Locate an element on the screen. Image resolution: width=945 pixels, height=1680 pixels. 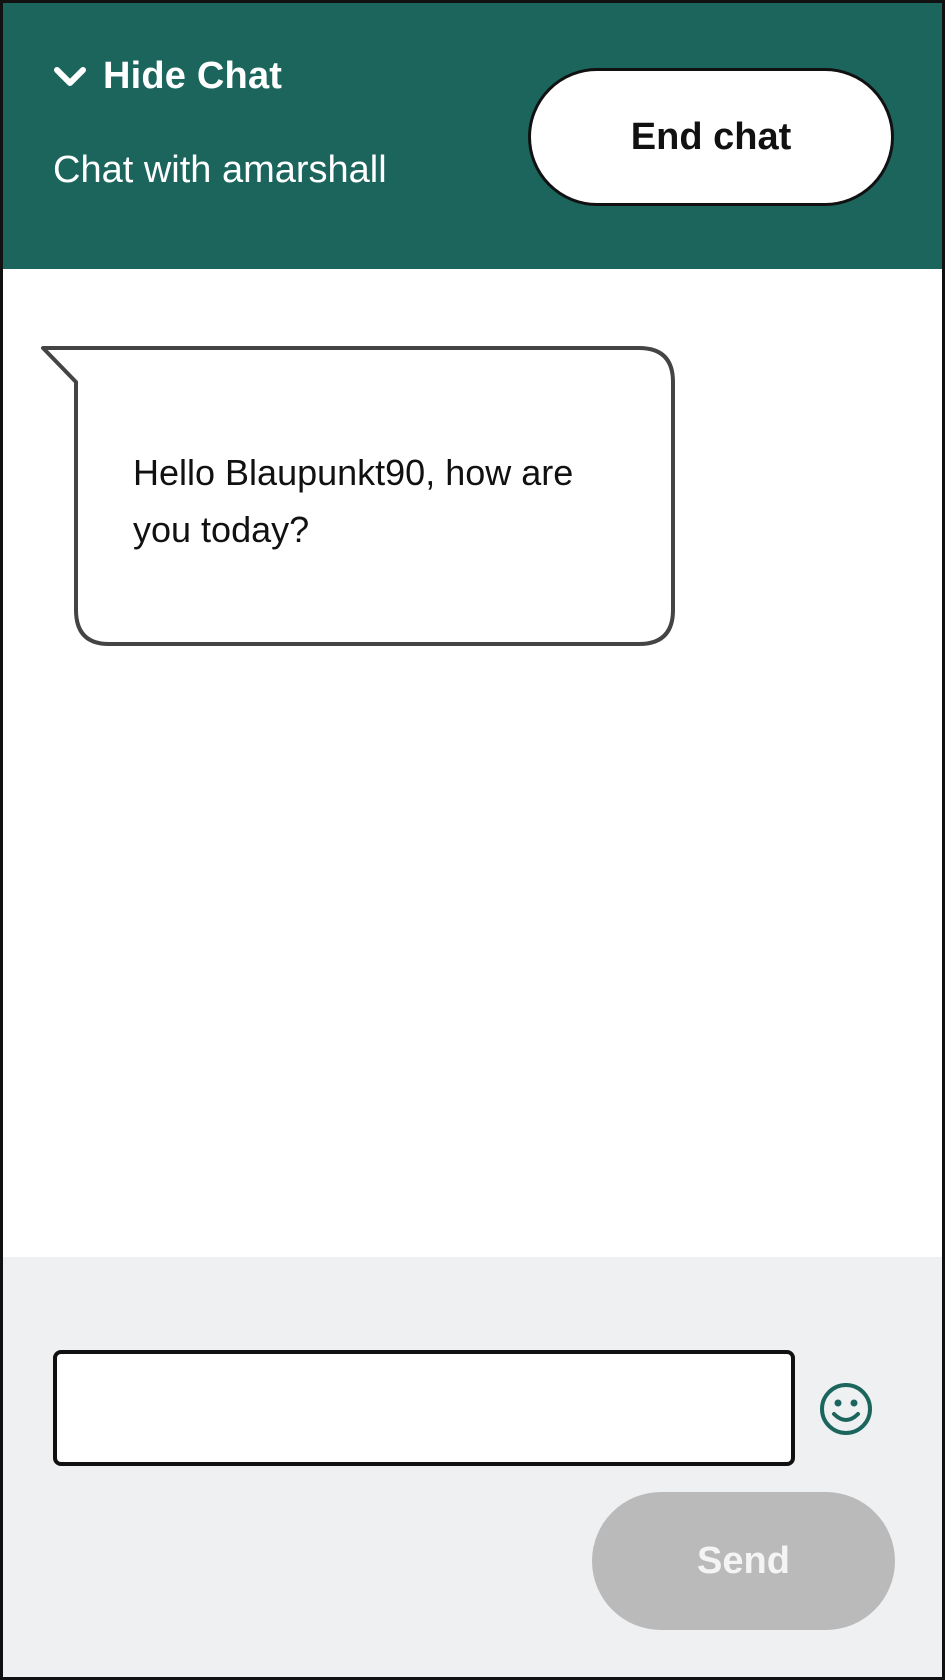
message-bubble-agent: Hello Blaupunkt90, how are you today? is located at coordinates (358, 497).